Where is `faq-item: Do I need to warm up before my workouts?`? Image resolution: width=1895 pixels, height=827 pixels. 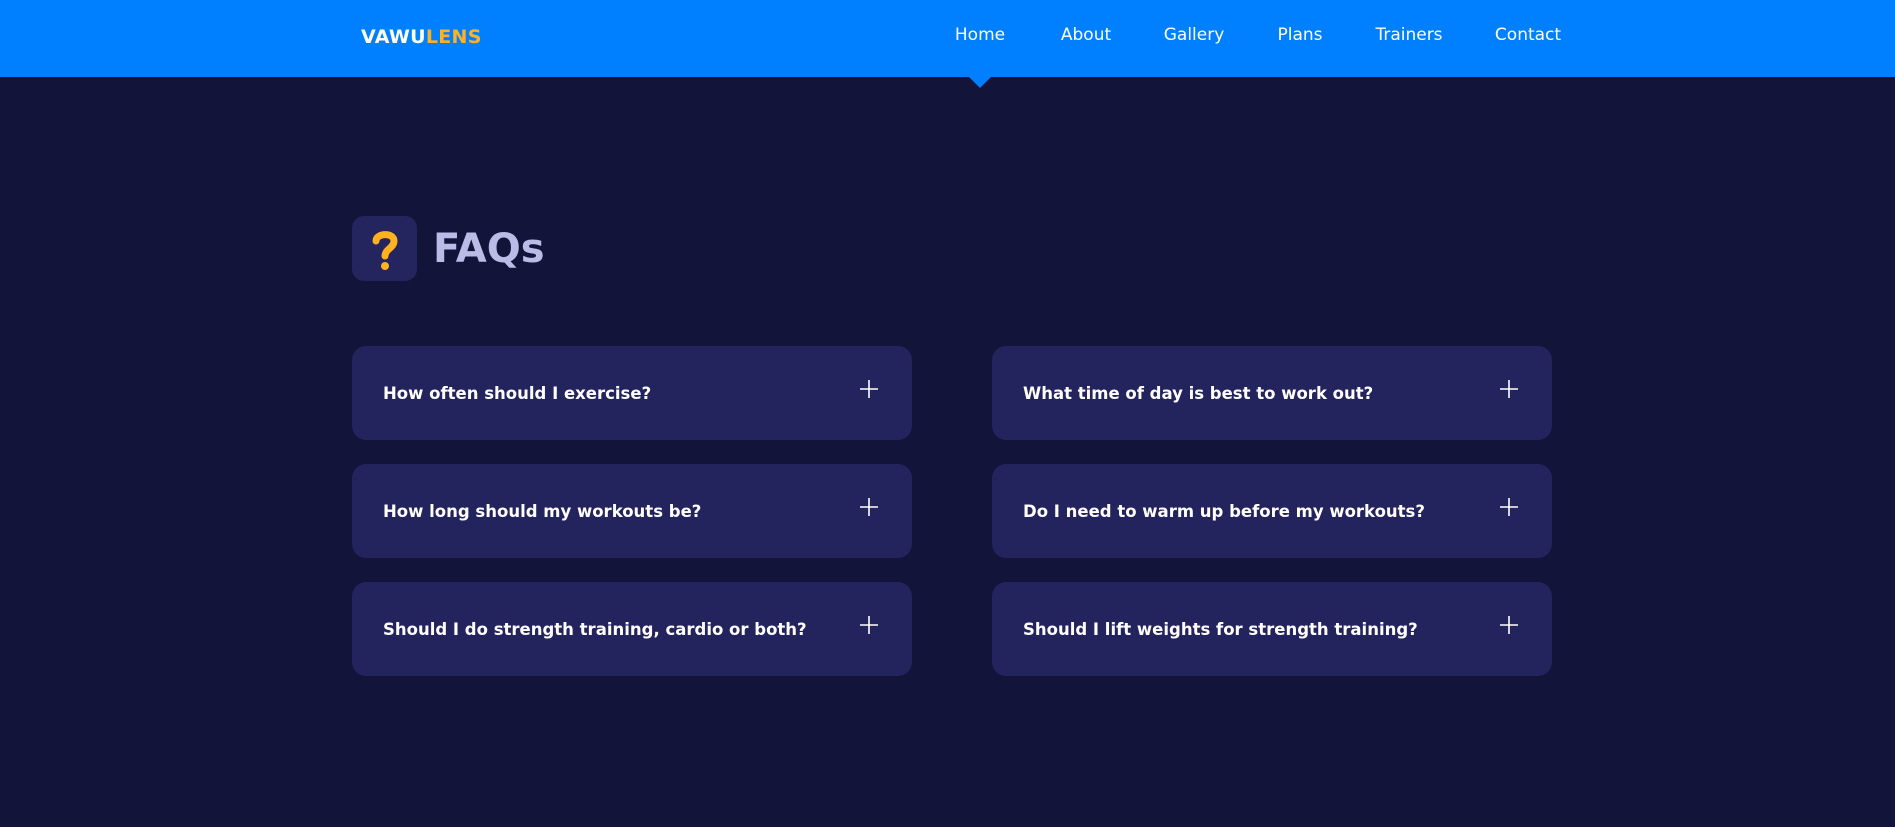 faq-item: Do I need to warm up before my workouts? is located at coordinates (1272, 511).